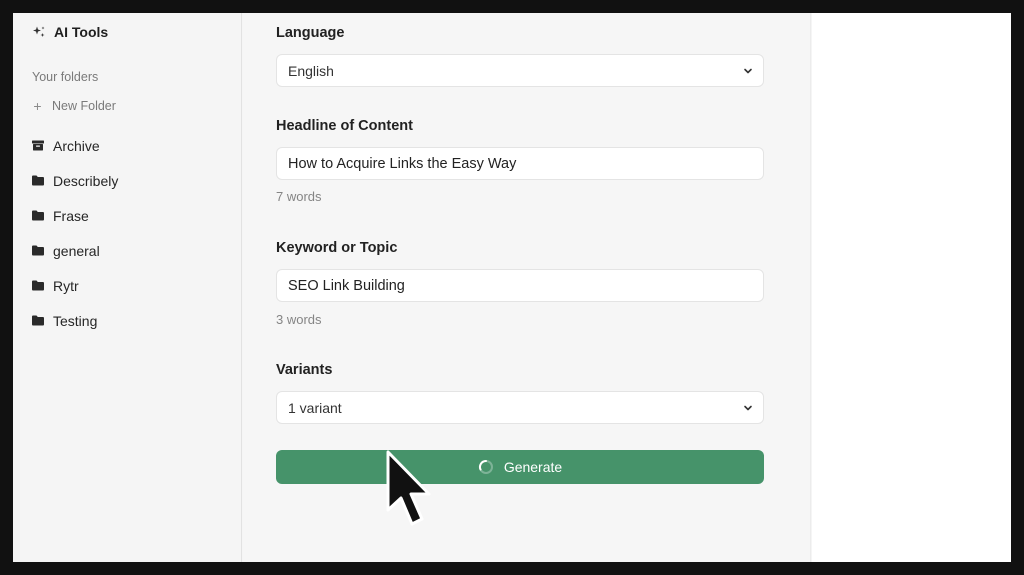 The width and height of the screenshot is (1024, 575). I want to click on variants-value: 1 variant, so click(315, 407).